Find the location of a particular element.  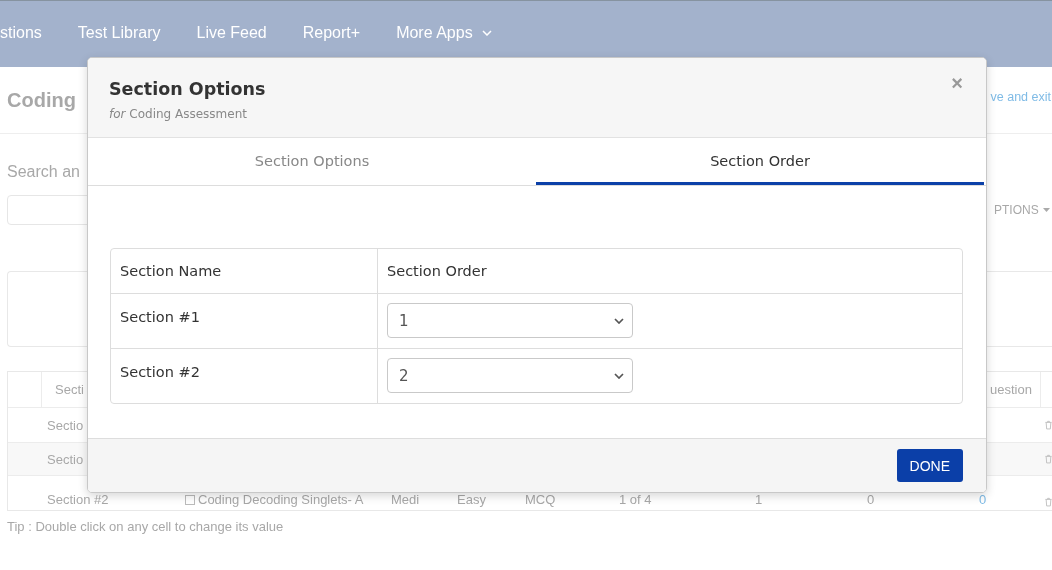

tab: Section Options is located at coordinates (312, 161).